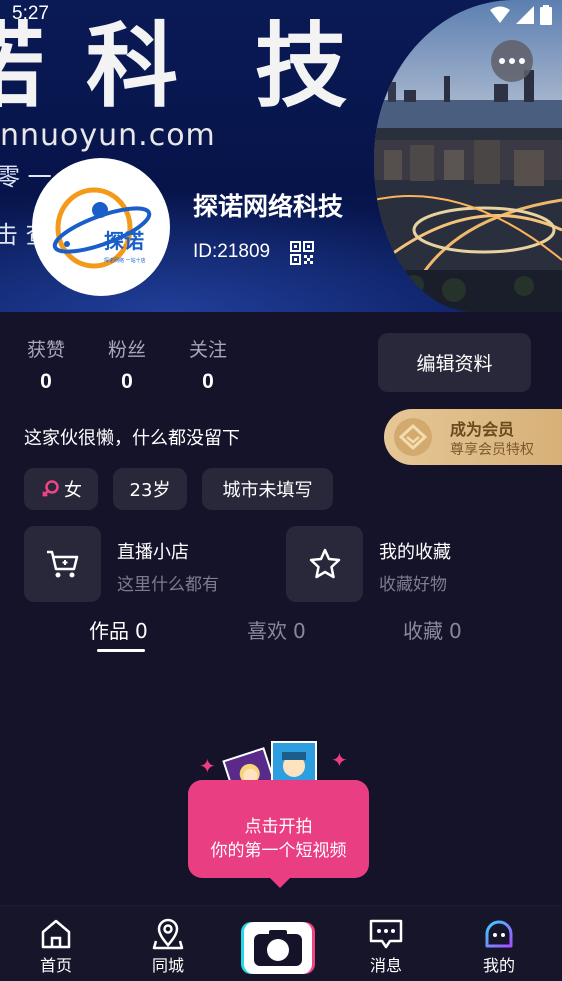  What do you see at coordinates (492, 450) in the screenshot?
I see `vip-subtitle: 尊享会员特权` at bounding box center [492, 450].